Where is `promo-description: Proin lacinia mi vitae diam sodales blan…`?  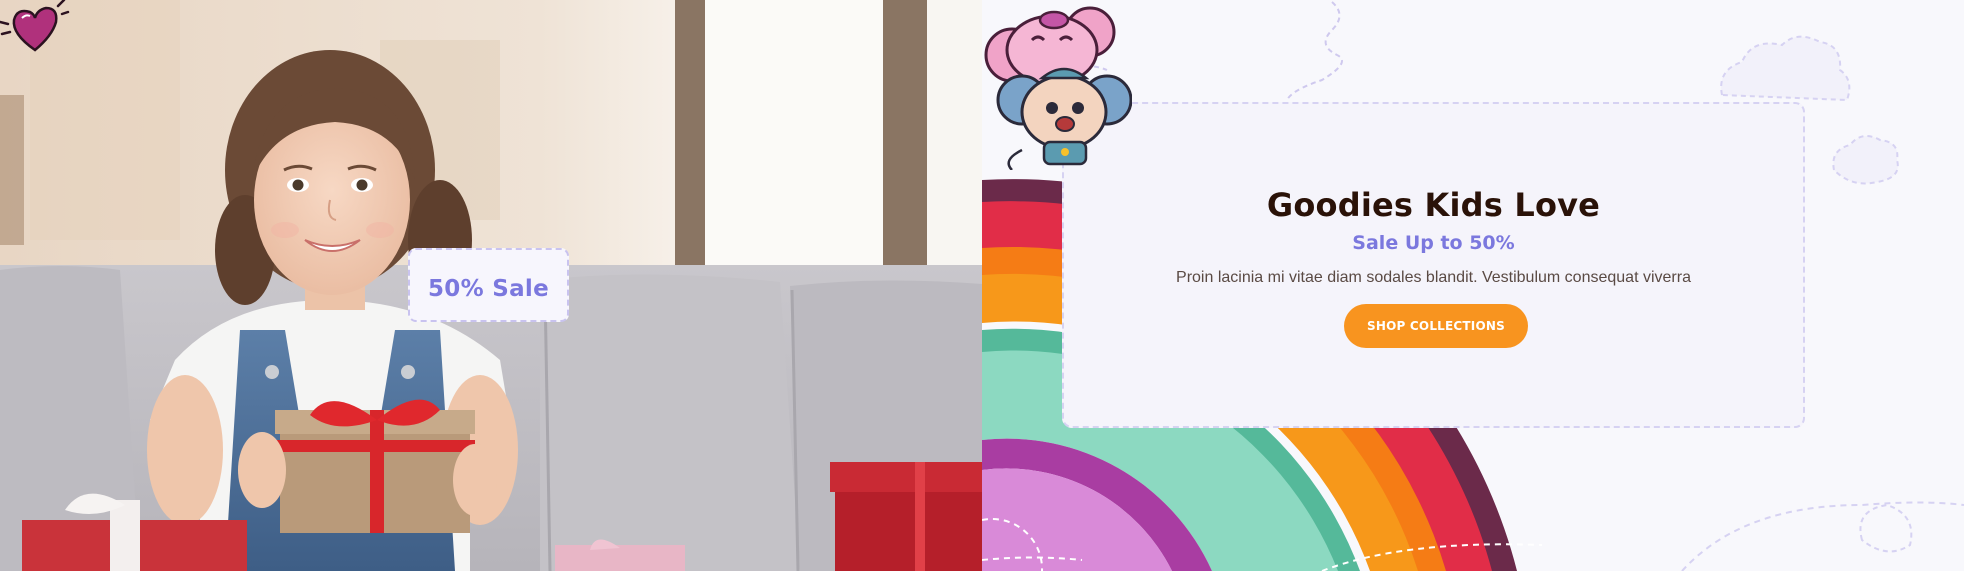 promo-description: Proin lacinia mi vitae diam sodales blan… is located at coordinates (1433, 277).